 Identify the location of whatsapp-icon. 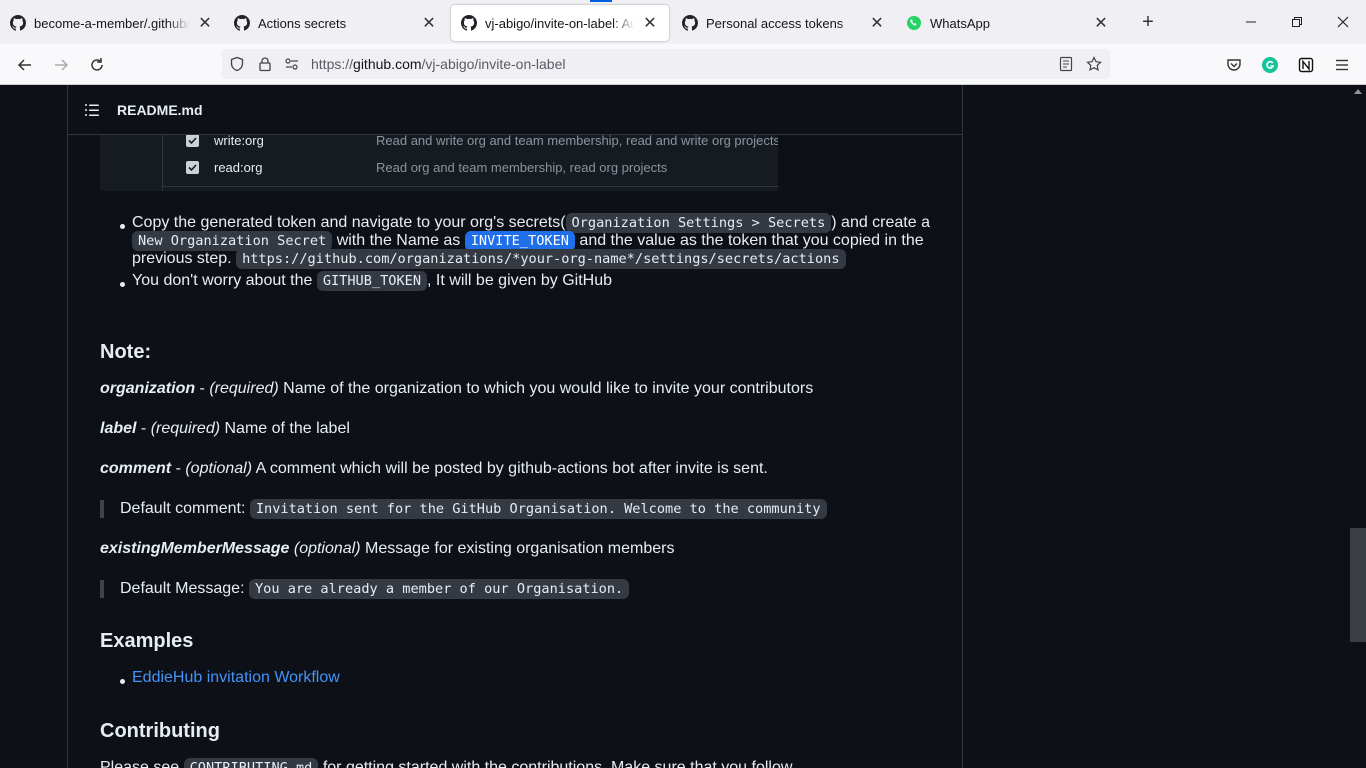
(914, 23).